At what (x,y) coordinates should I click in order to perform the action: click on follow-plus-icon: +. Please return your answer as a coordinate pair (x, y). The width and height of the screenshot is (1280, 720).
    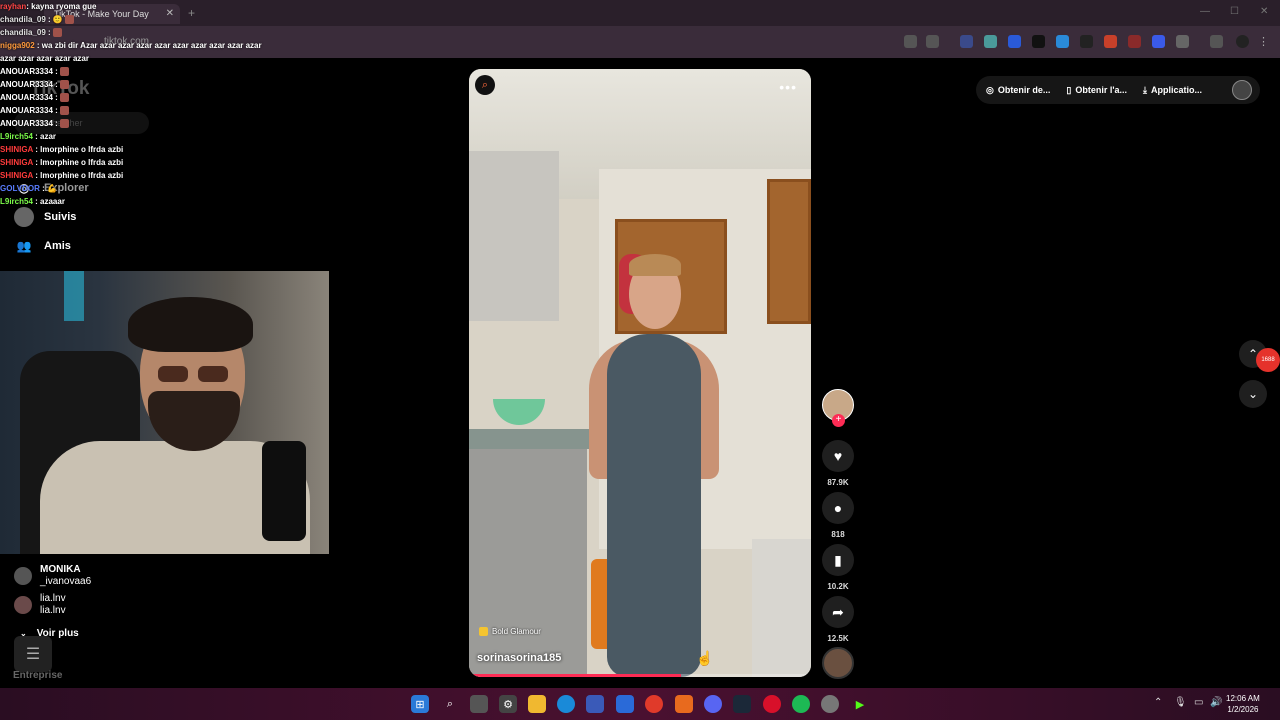
    Looking at the image, I should click on (838, 420).